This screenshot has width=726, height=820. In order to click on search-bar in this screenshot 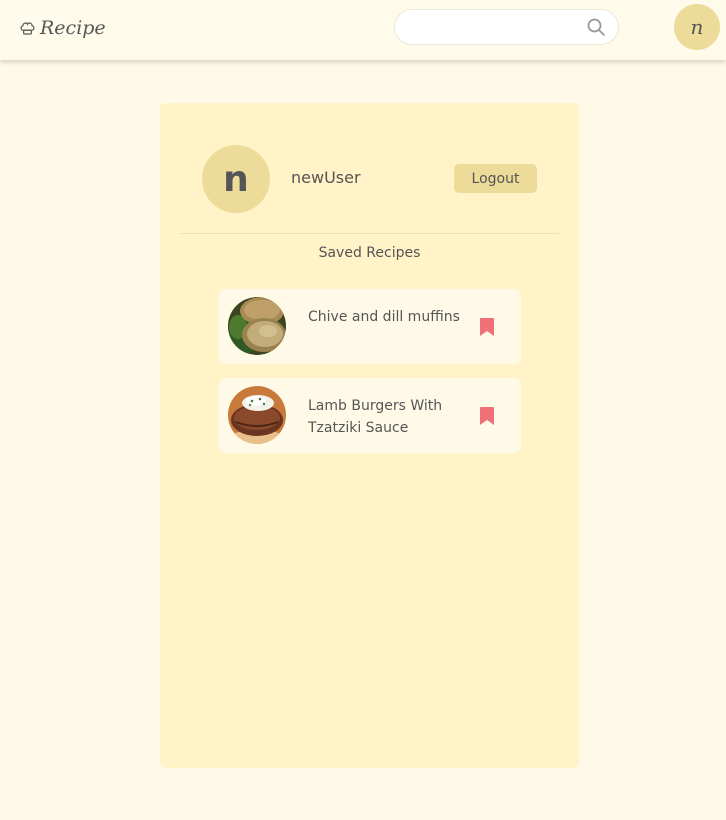, I will do `click(506, 27)`.